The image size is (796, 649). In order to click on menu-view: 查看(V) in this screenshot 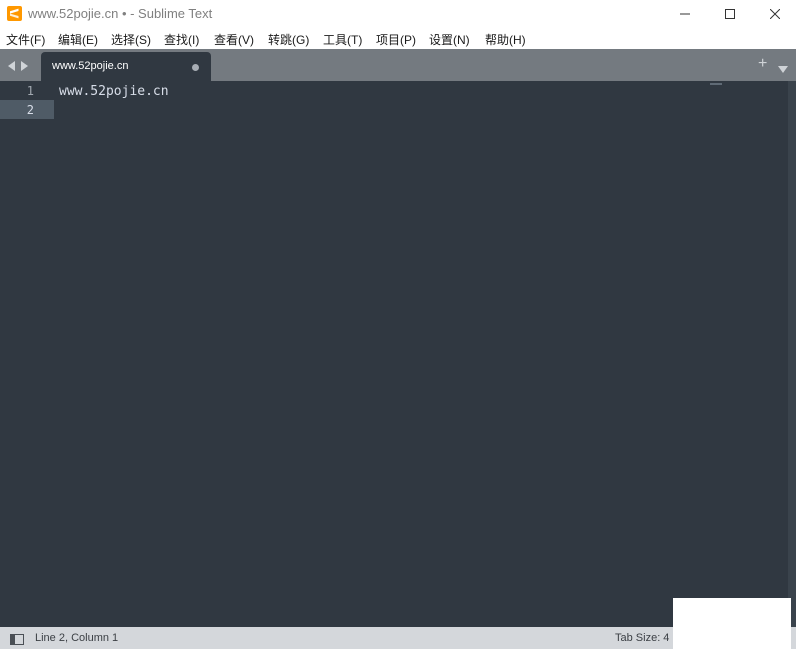, I will do `click(234, 39)`.